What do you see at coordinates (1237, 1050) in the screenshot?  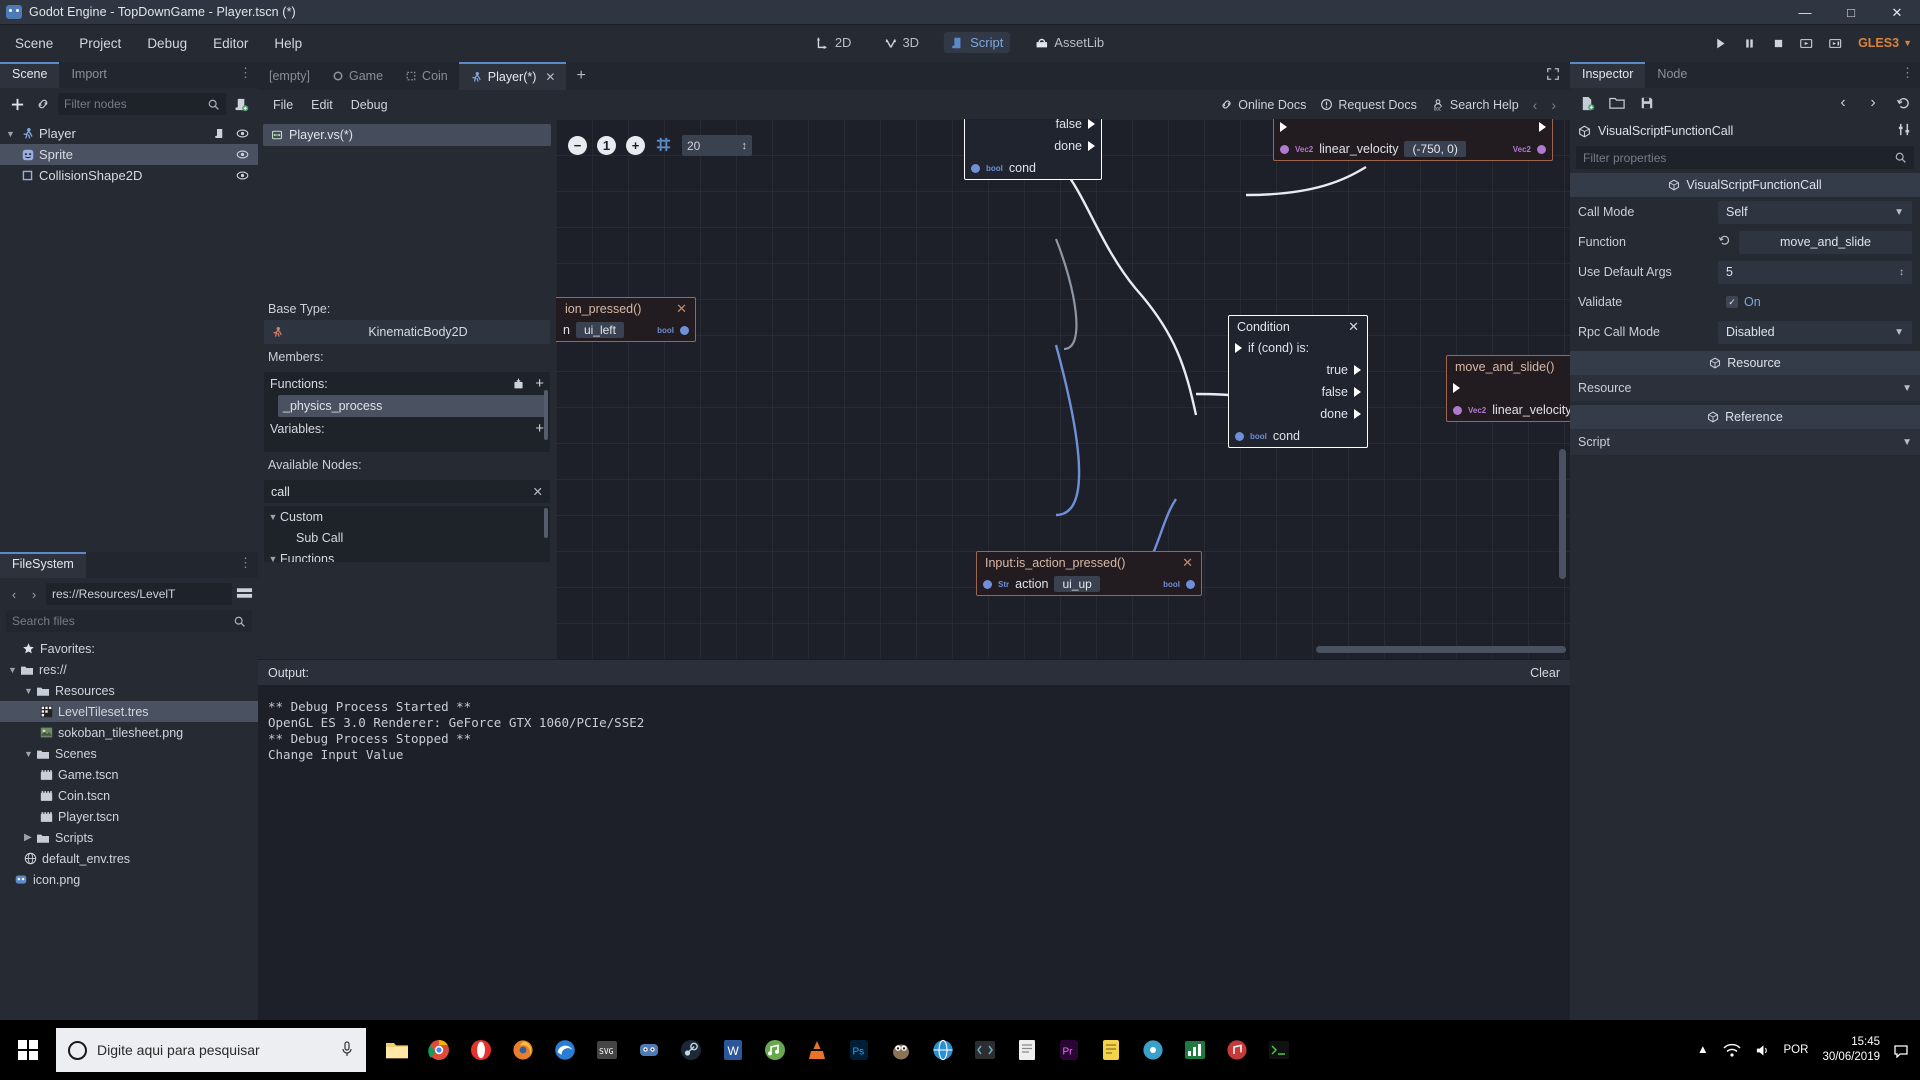 I see `music-icon` at bounding box center [1237, 1050].